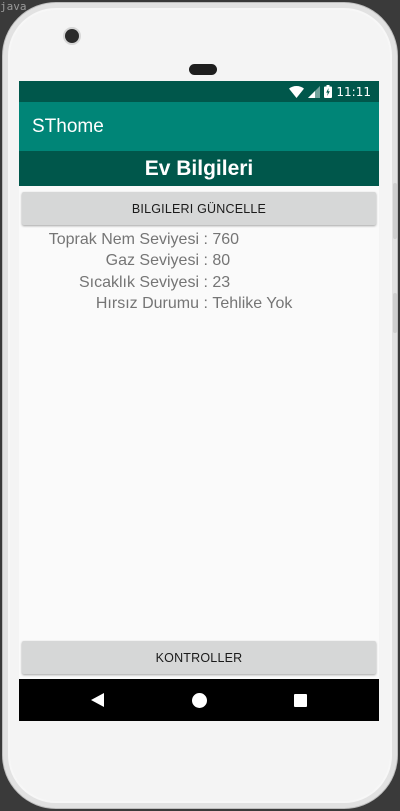 The width and height of the screenshot is (400, 811). I want to click on info-value: Tehlike Yok, so click(252, 304).